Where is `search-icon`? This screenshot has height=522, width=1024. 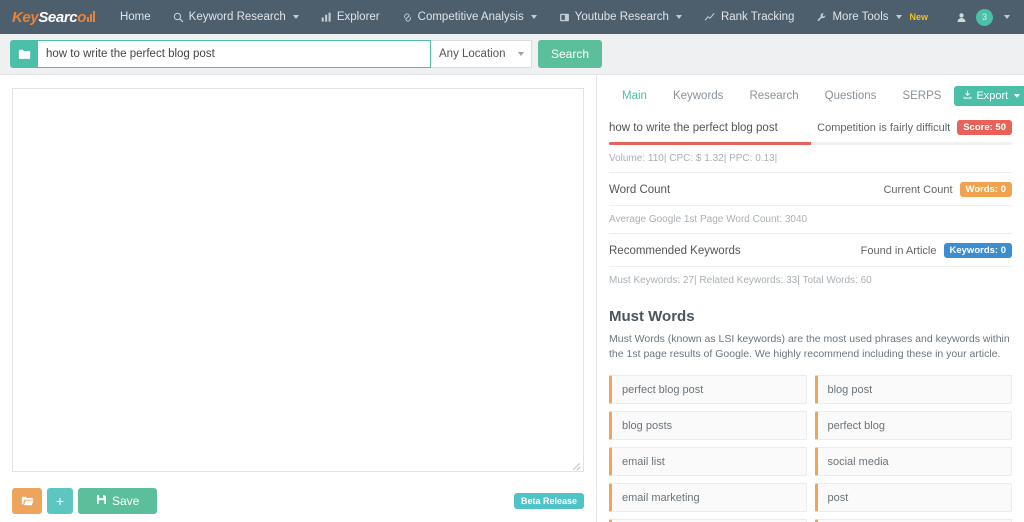
search-icon is located at coordinates (178, 17).